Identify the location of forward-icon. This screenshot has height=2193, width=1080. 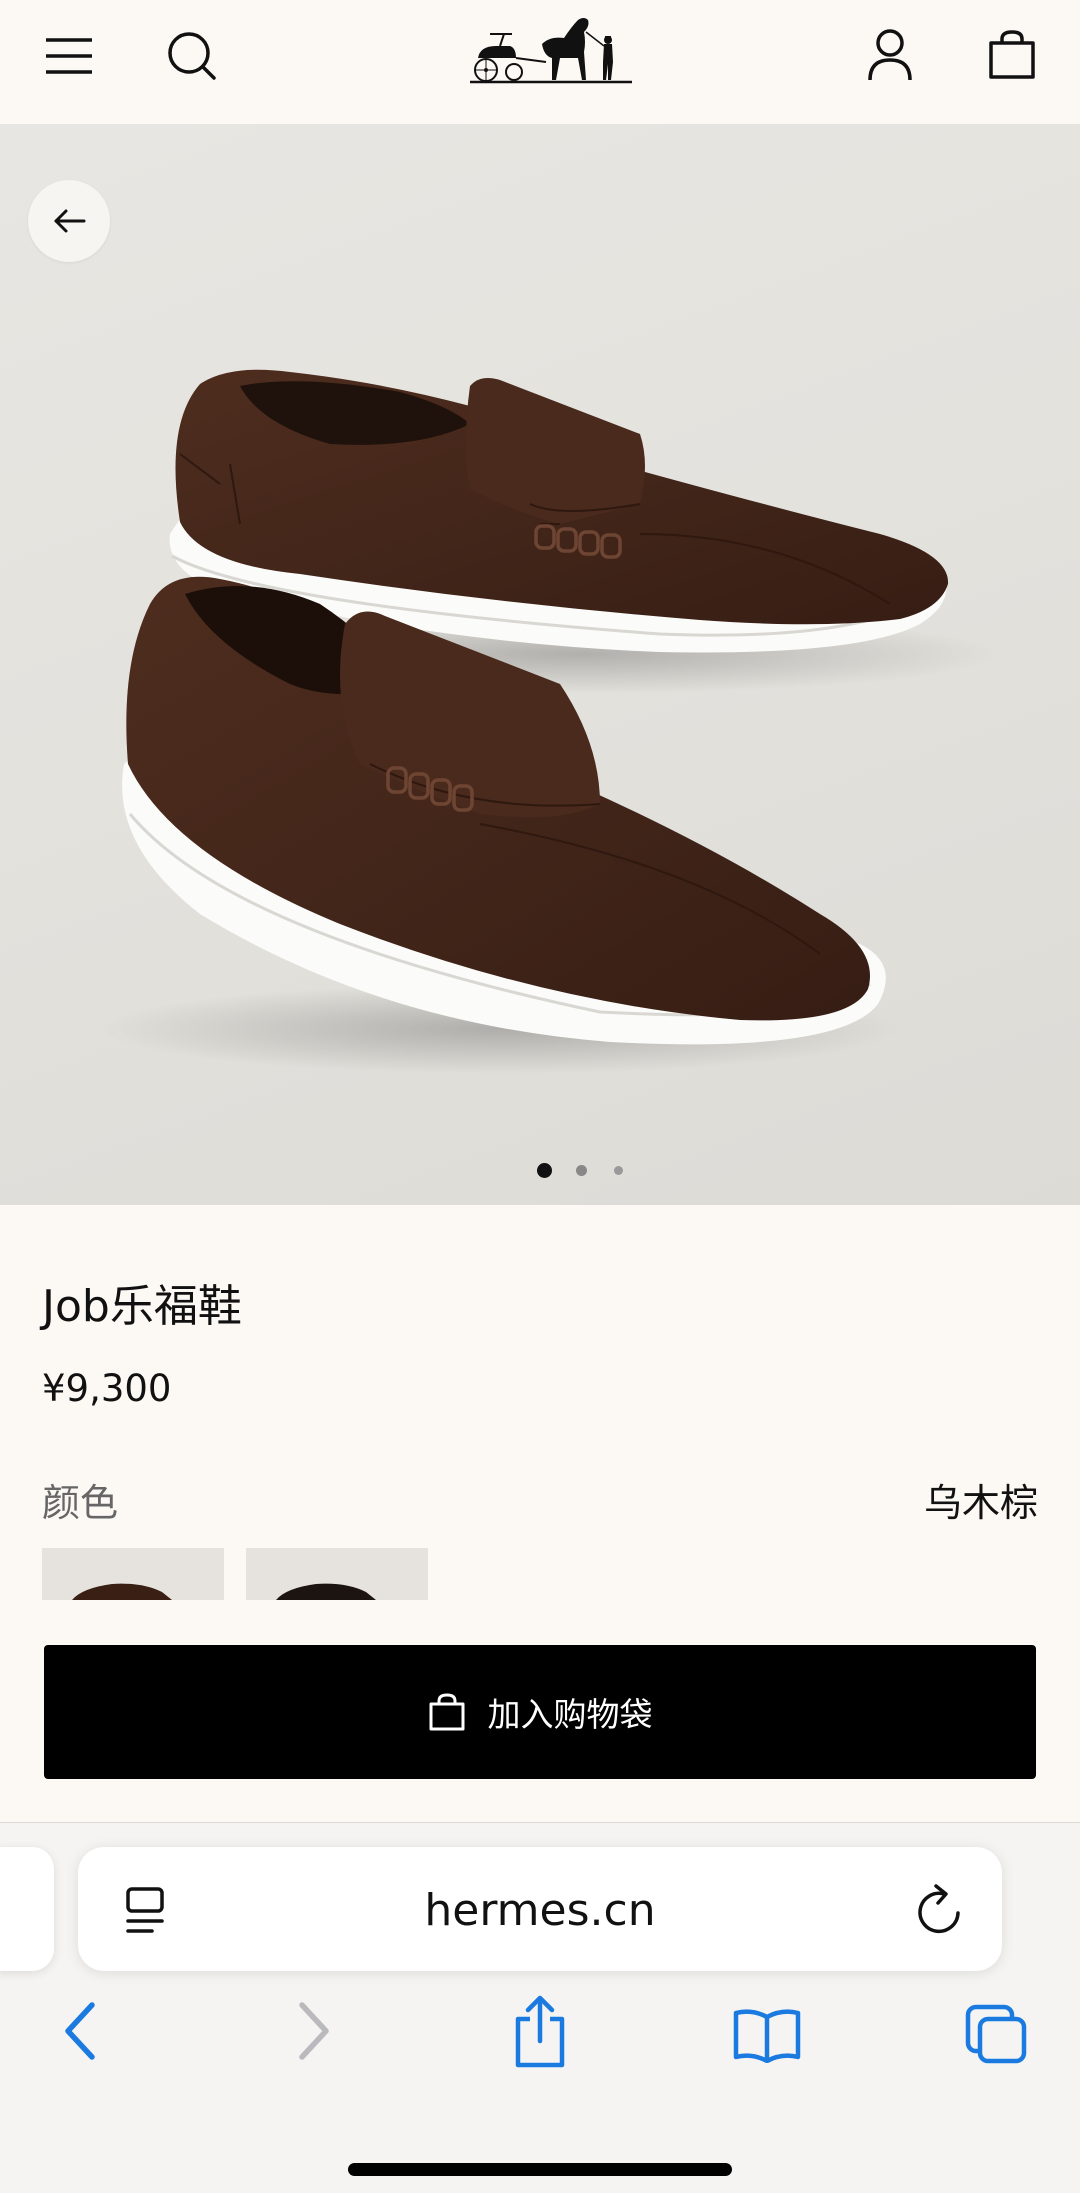
(314, 2033).